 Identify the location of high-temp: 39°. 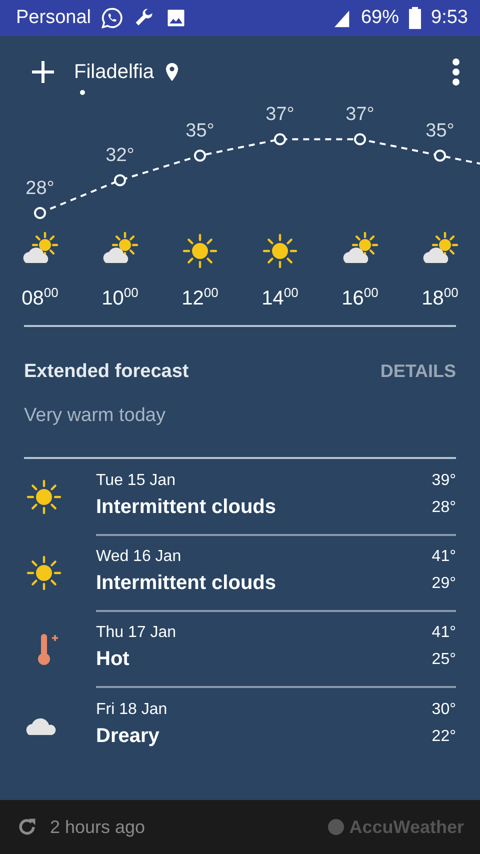
(444, 481).